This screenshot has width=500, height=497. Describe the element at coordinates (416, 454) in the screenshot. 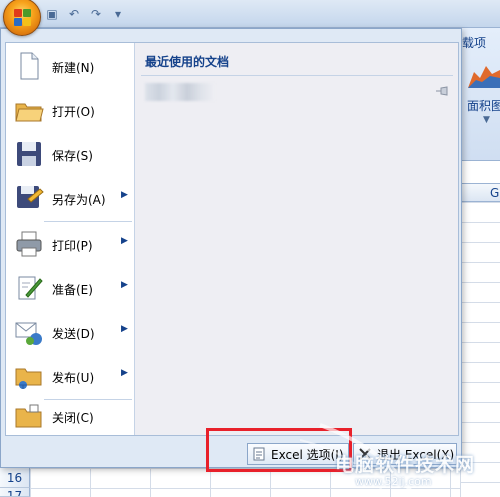

I see `exit-excel-label: 退出 Excel(X)` at that location.